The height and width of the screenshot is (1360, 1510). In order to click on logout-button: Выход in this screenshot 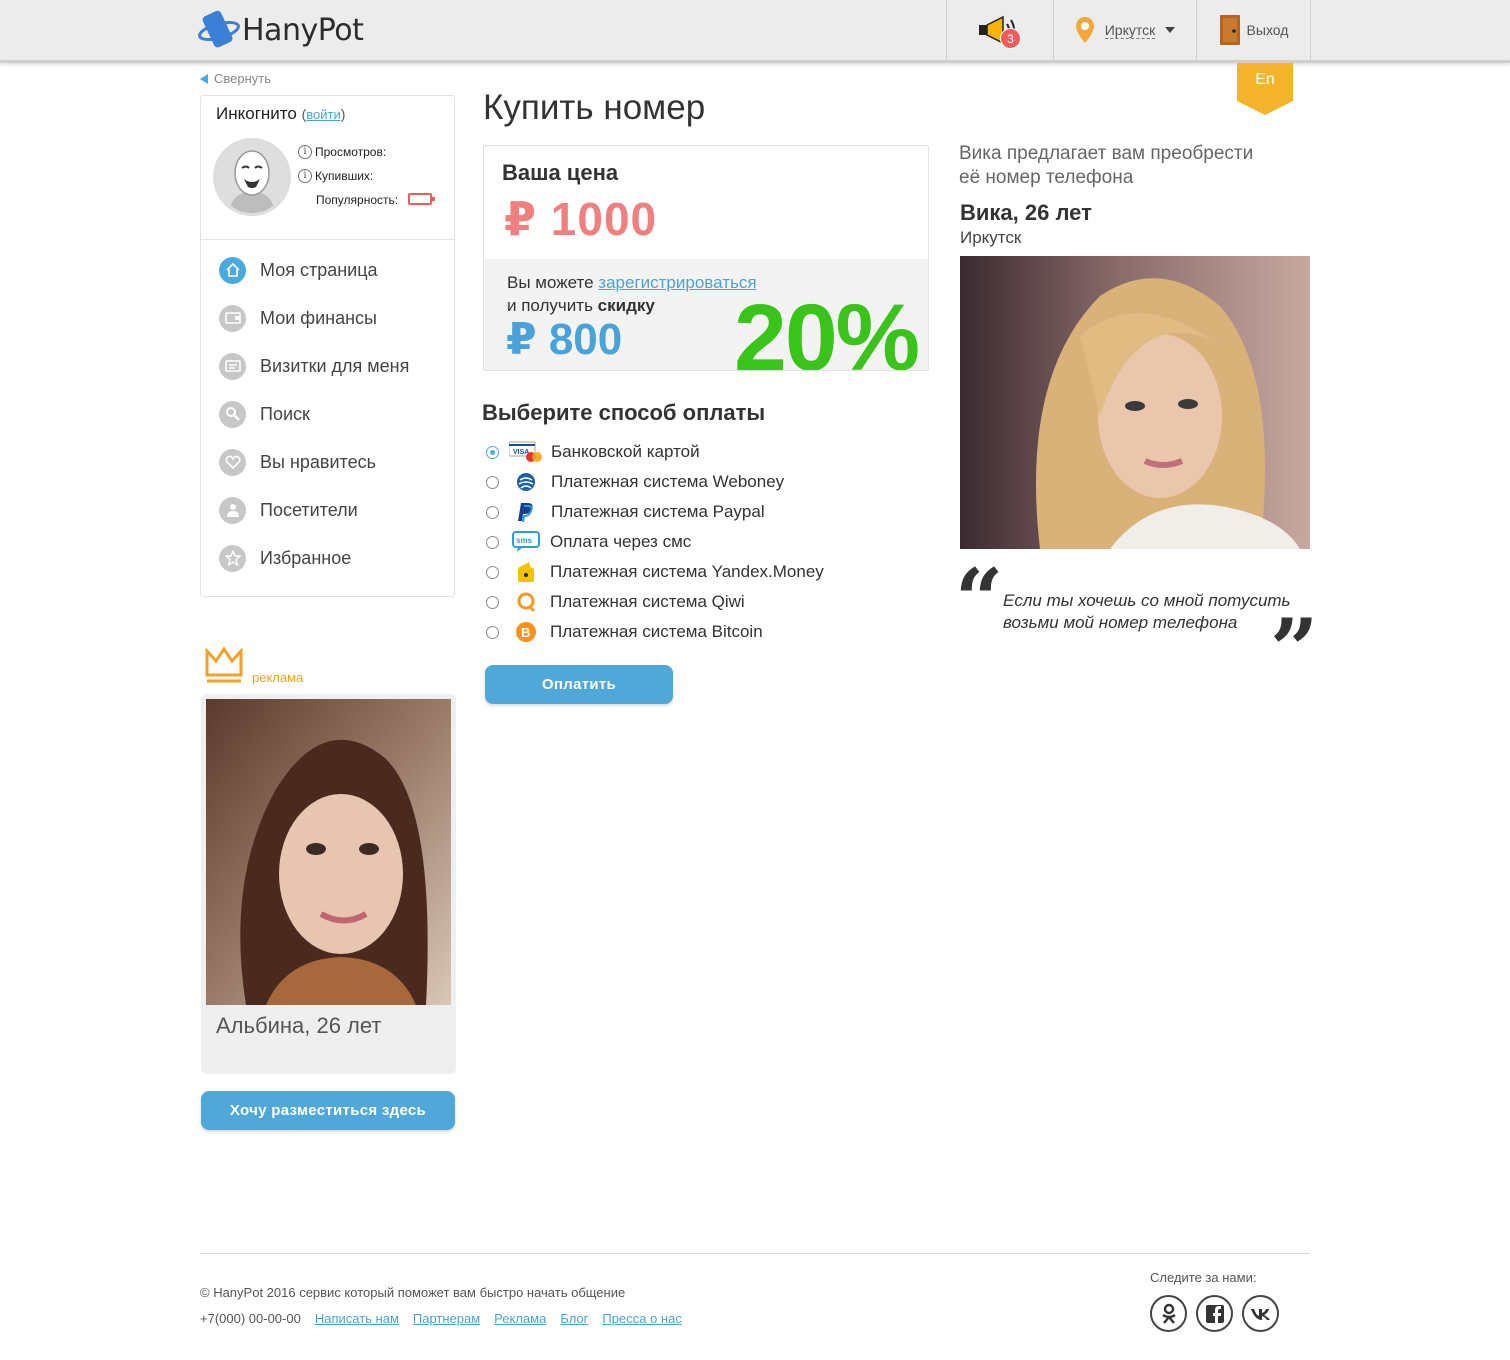, I will do `click(1253, 30)`.